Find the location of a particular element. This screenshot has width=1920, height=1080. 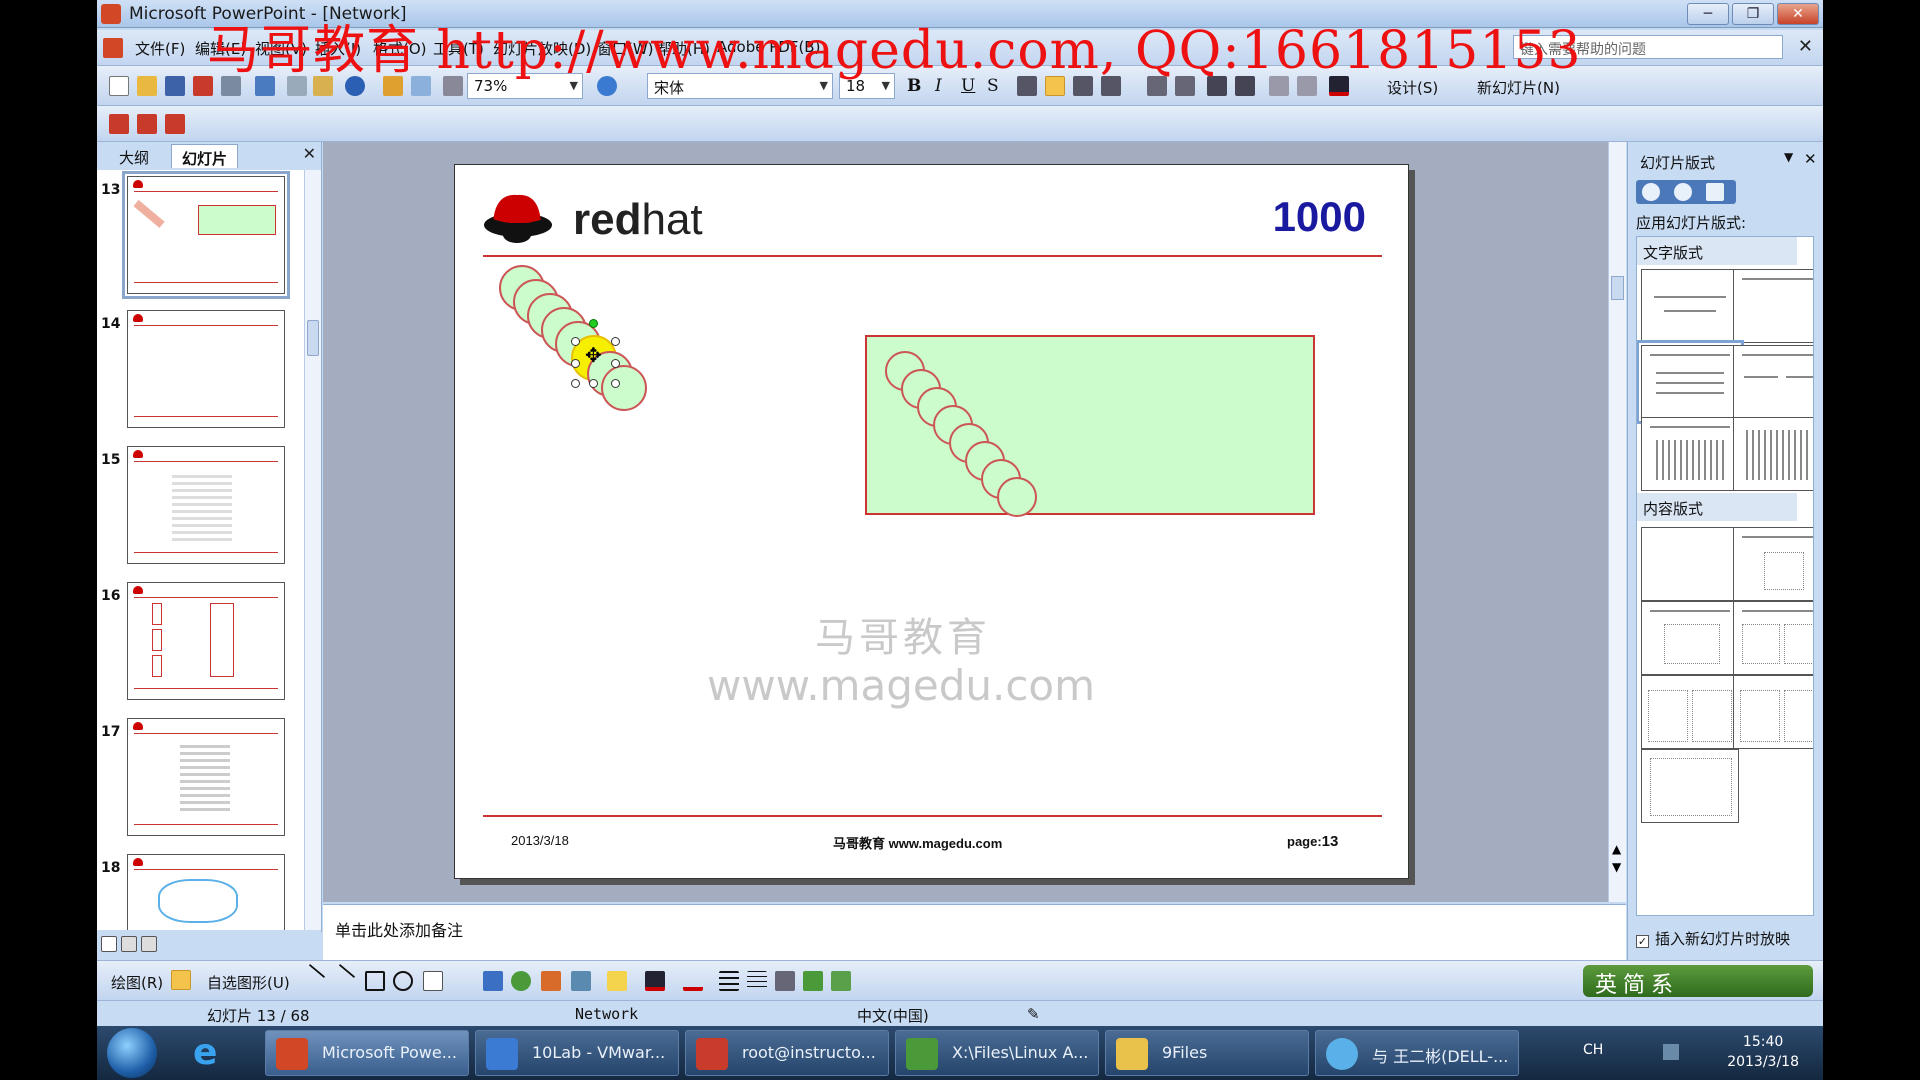

menu-window: 窗口(W) is located at coordinates (625, 48).